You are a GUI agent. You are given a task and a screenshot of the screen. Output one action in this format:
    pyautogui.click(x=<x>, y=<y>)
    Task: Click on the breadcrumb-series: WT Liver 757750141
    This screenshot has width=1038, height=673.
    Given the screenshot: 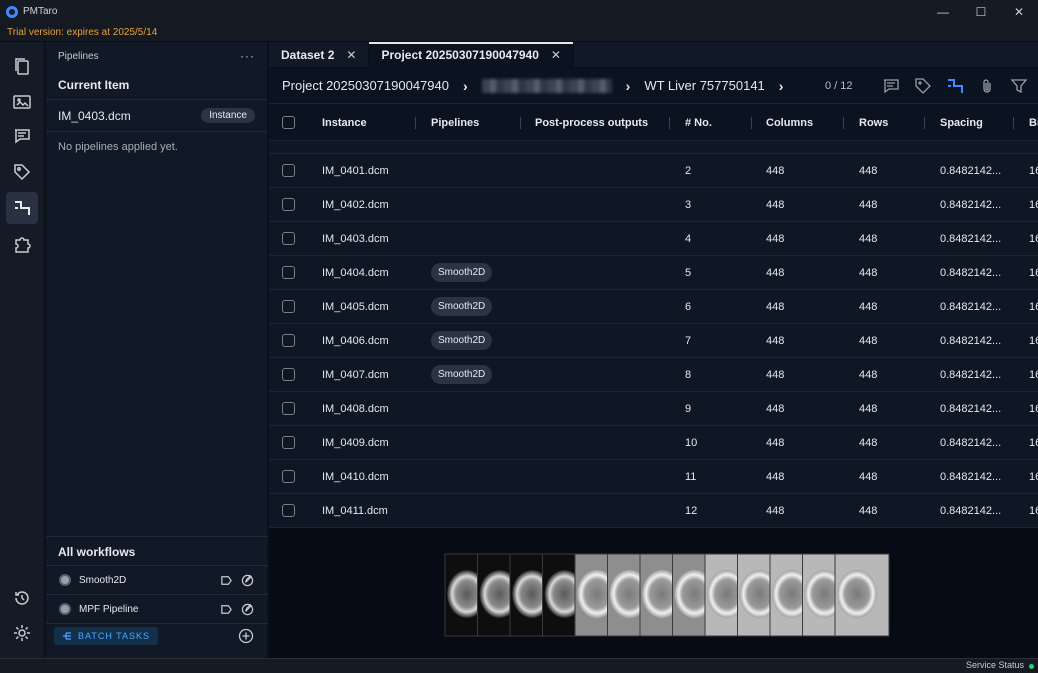 What is the action you would take?
    pyautogui.click(x=704, y=85)
    